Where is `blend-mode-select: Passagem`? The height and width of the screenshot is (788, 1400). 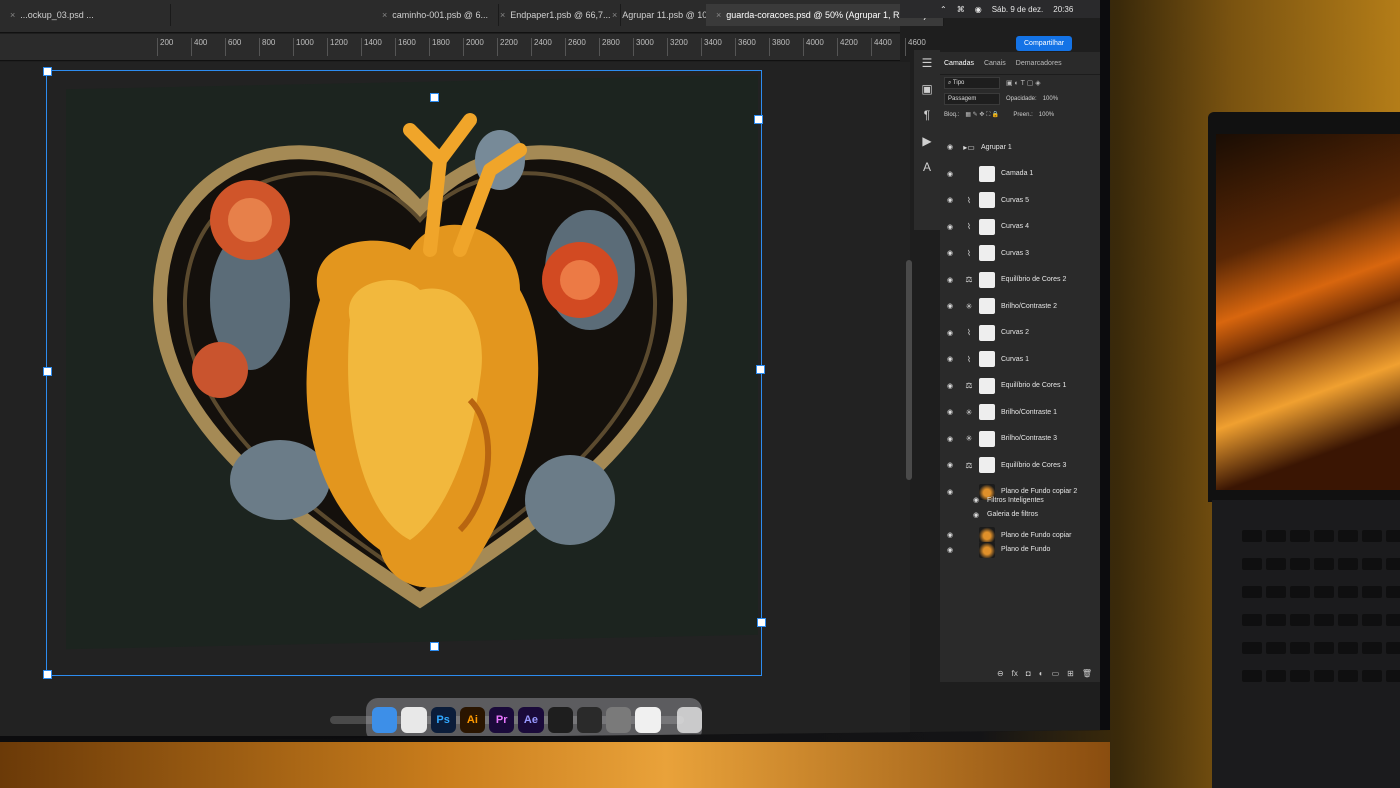
blend-mode-select: Passagem is located at coordinates (972, 99).